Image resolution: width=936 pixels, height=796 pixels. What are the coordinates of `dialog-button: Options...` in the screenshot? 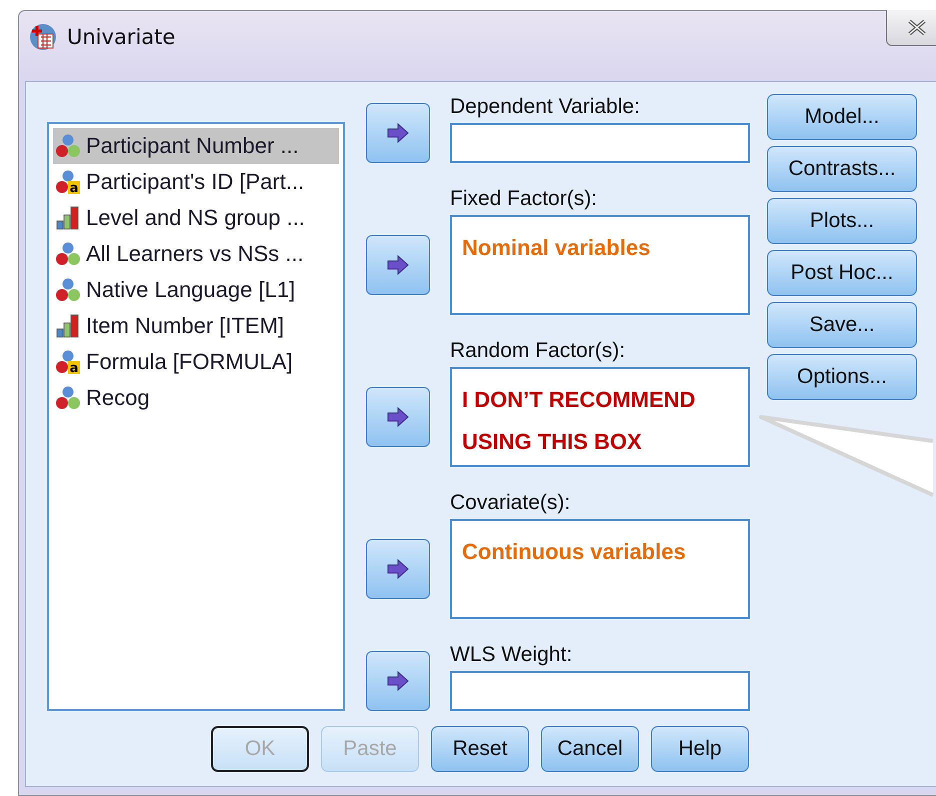 It's located at (842, 377).